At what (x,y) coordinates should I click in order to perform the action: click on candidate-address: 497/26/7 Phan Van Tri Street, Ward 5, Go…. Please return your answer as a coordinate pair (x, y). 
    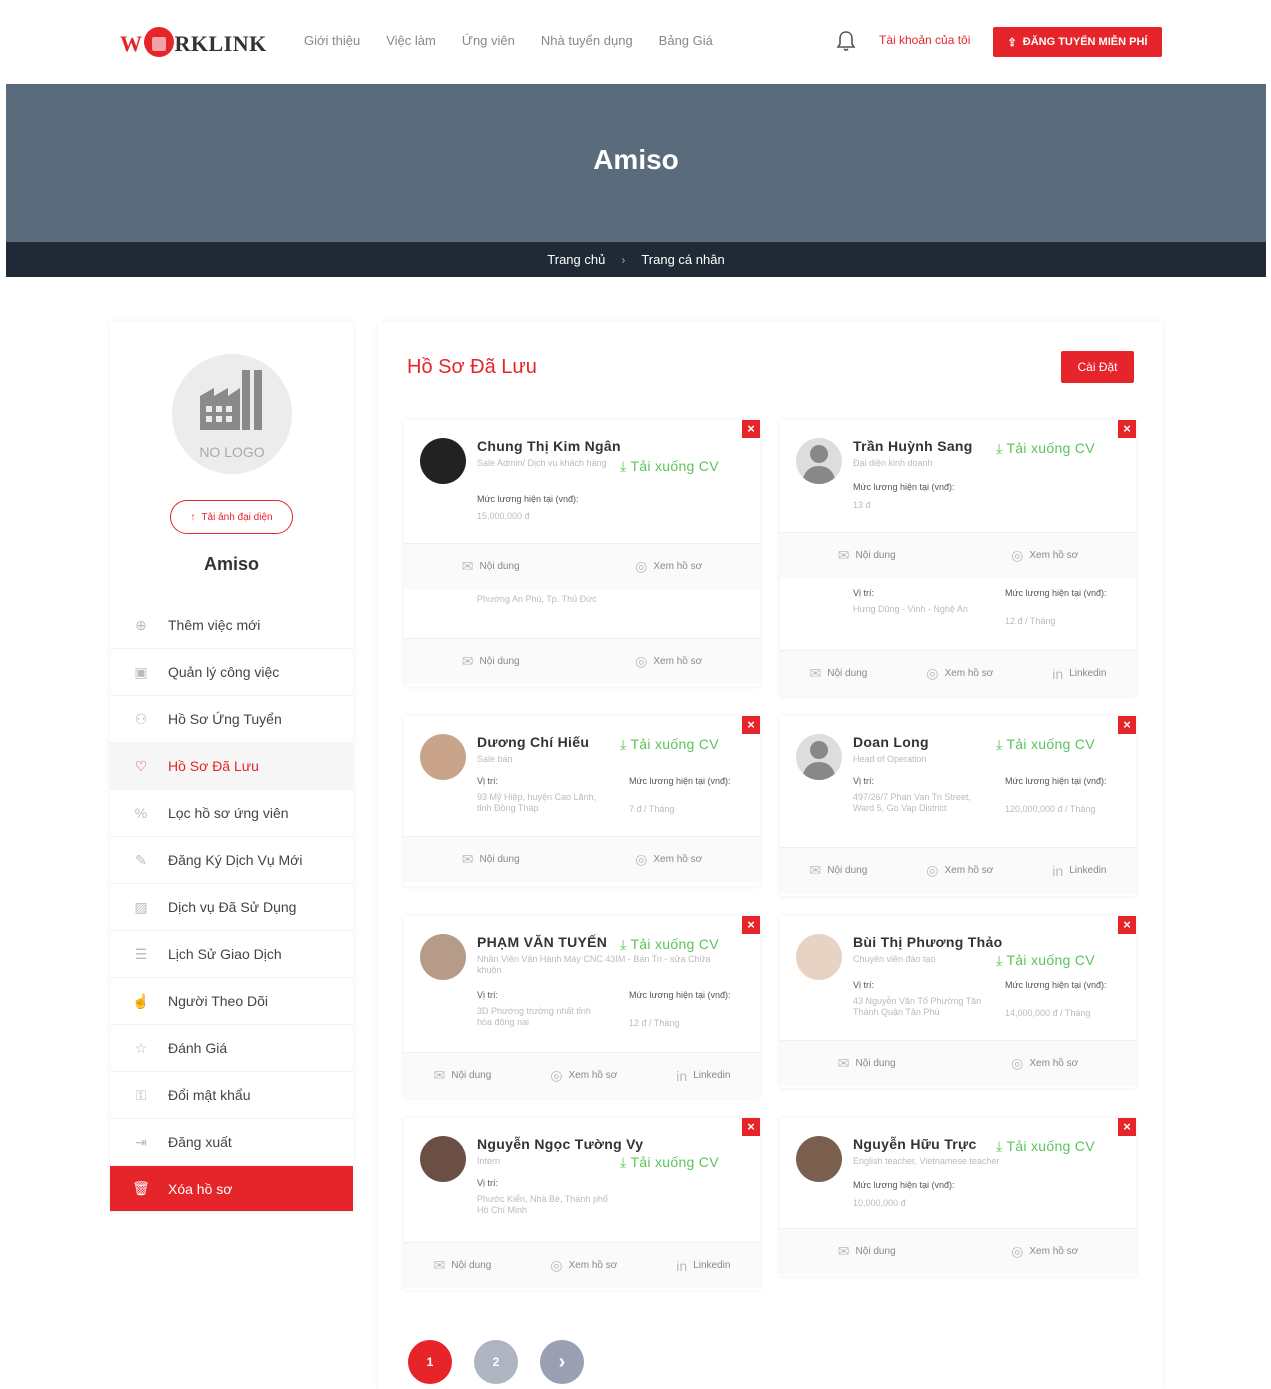
    Looking at the image, I should click on (912, 802).